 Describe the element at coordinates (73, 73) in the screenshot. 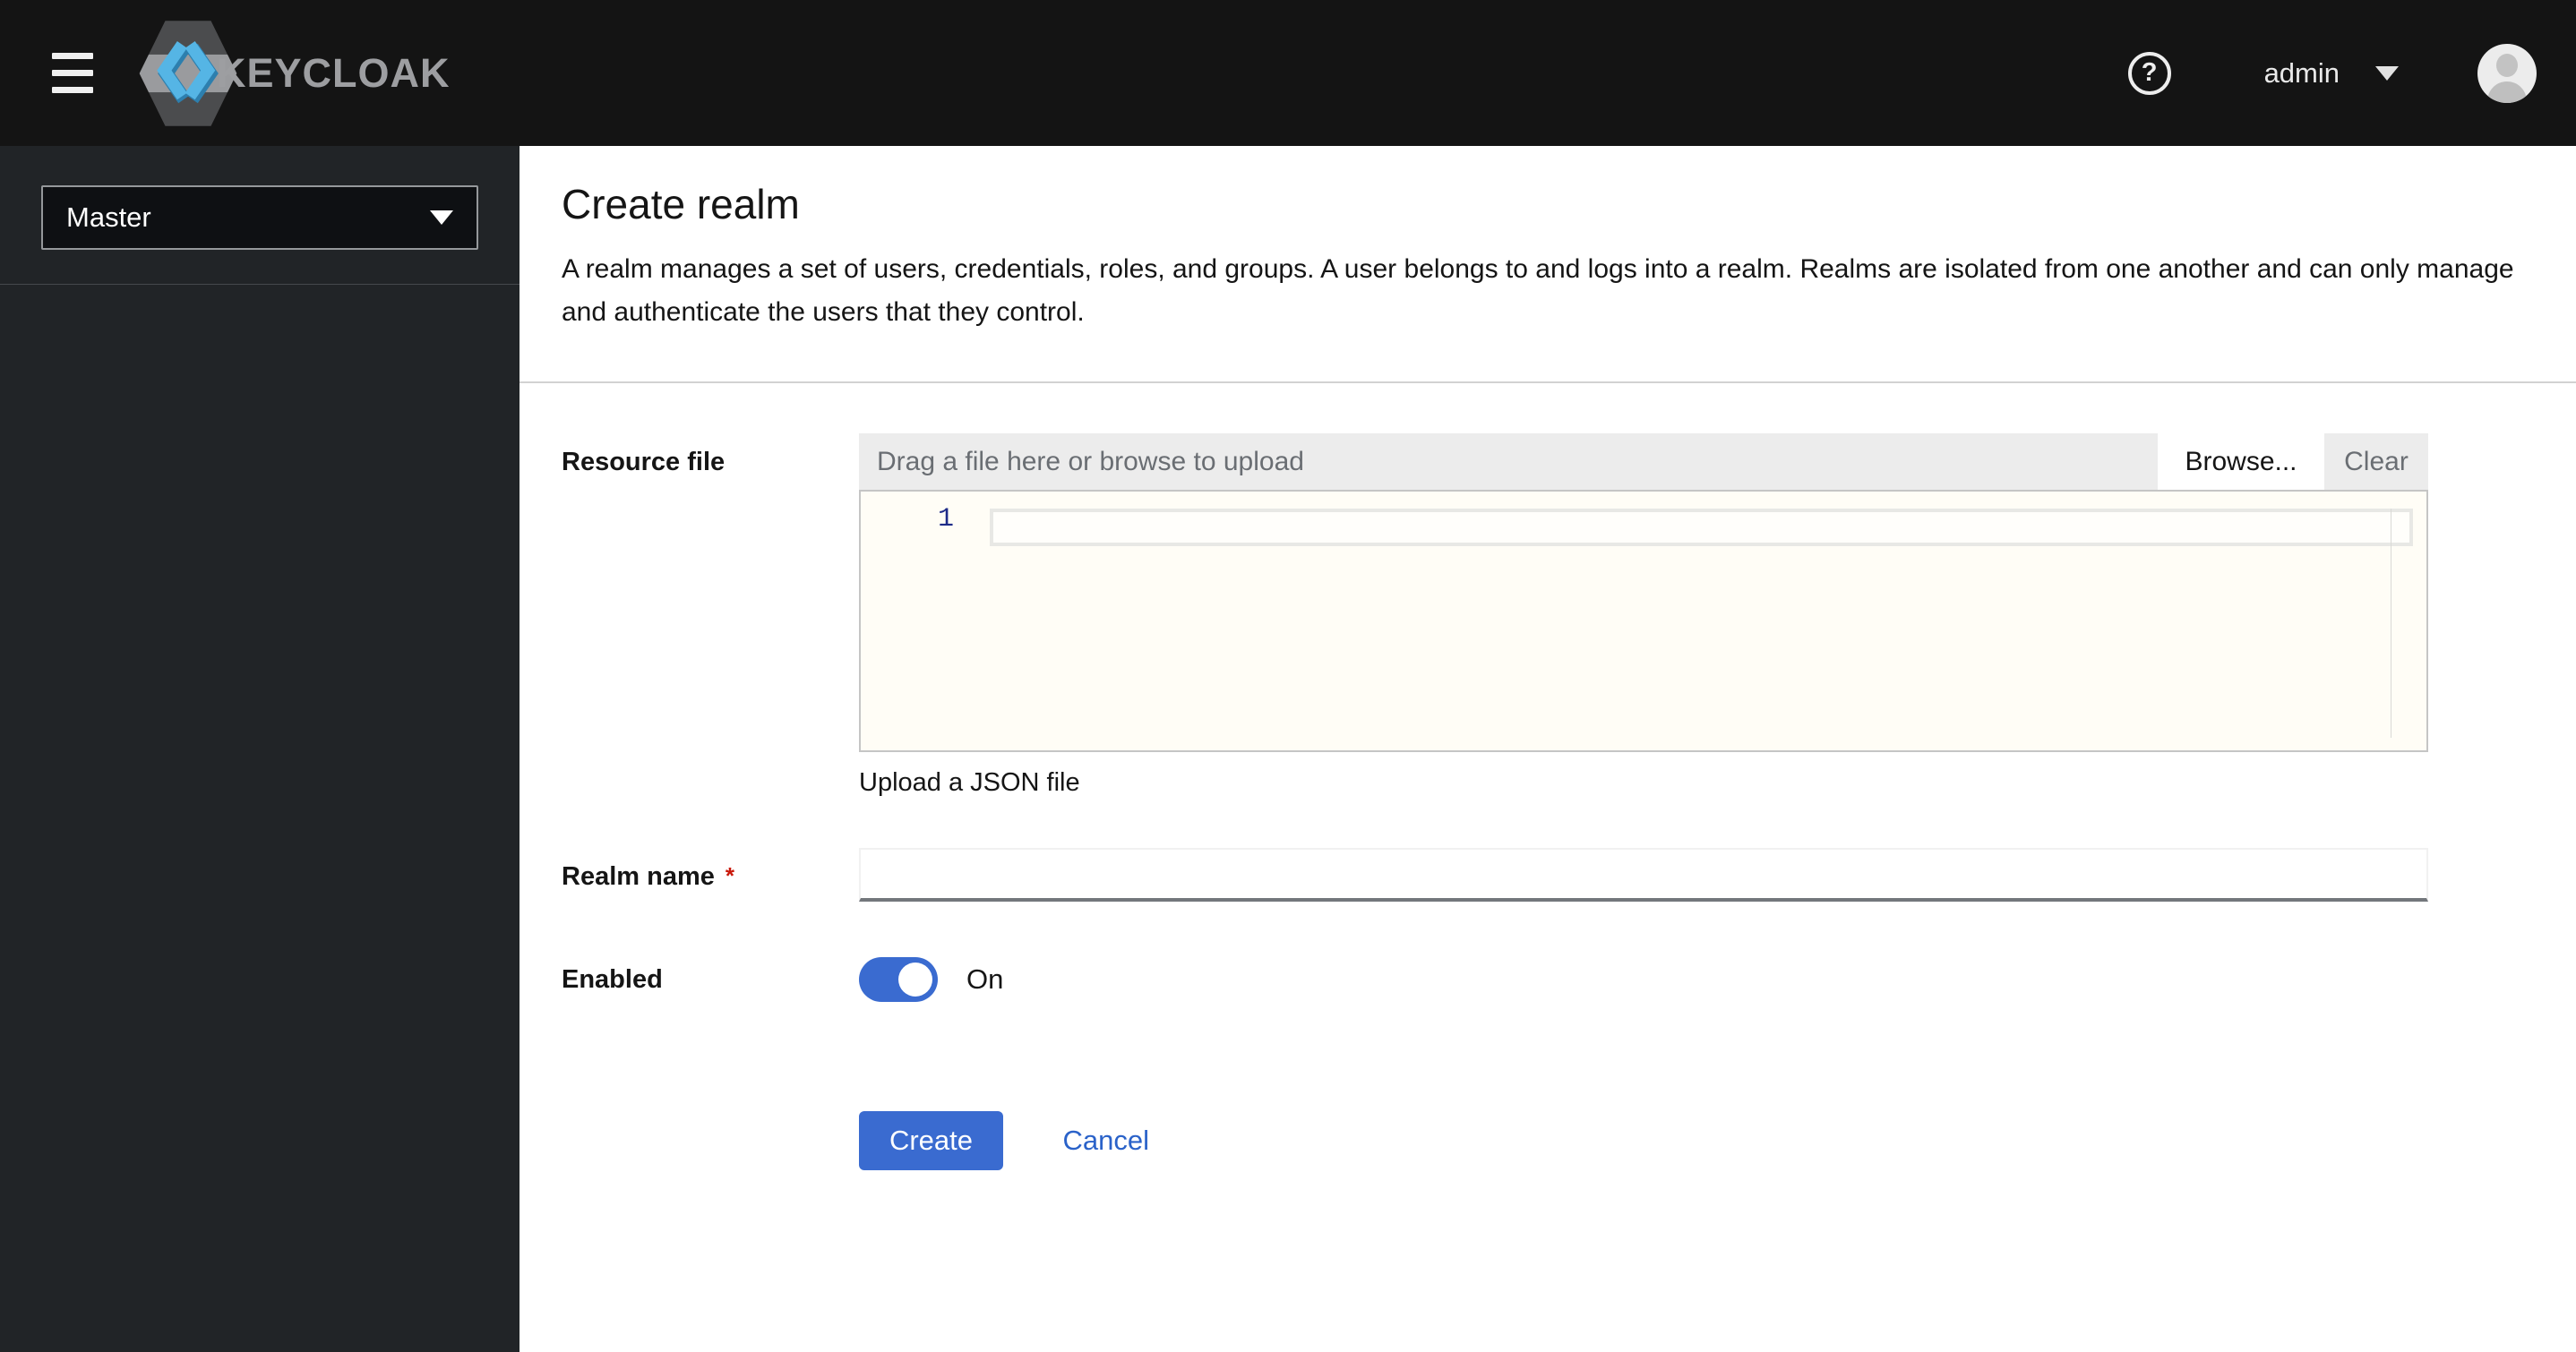

I see `nav-toggle-button` at that location.